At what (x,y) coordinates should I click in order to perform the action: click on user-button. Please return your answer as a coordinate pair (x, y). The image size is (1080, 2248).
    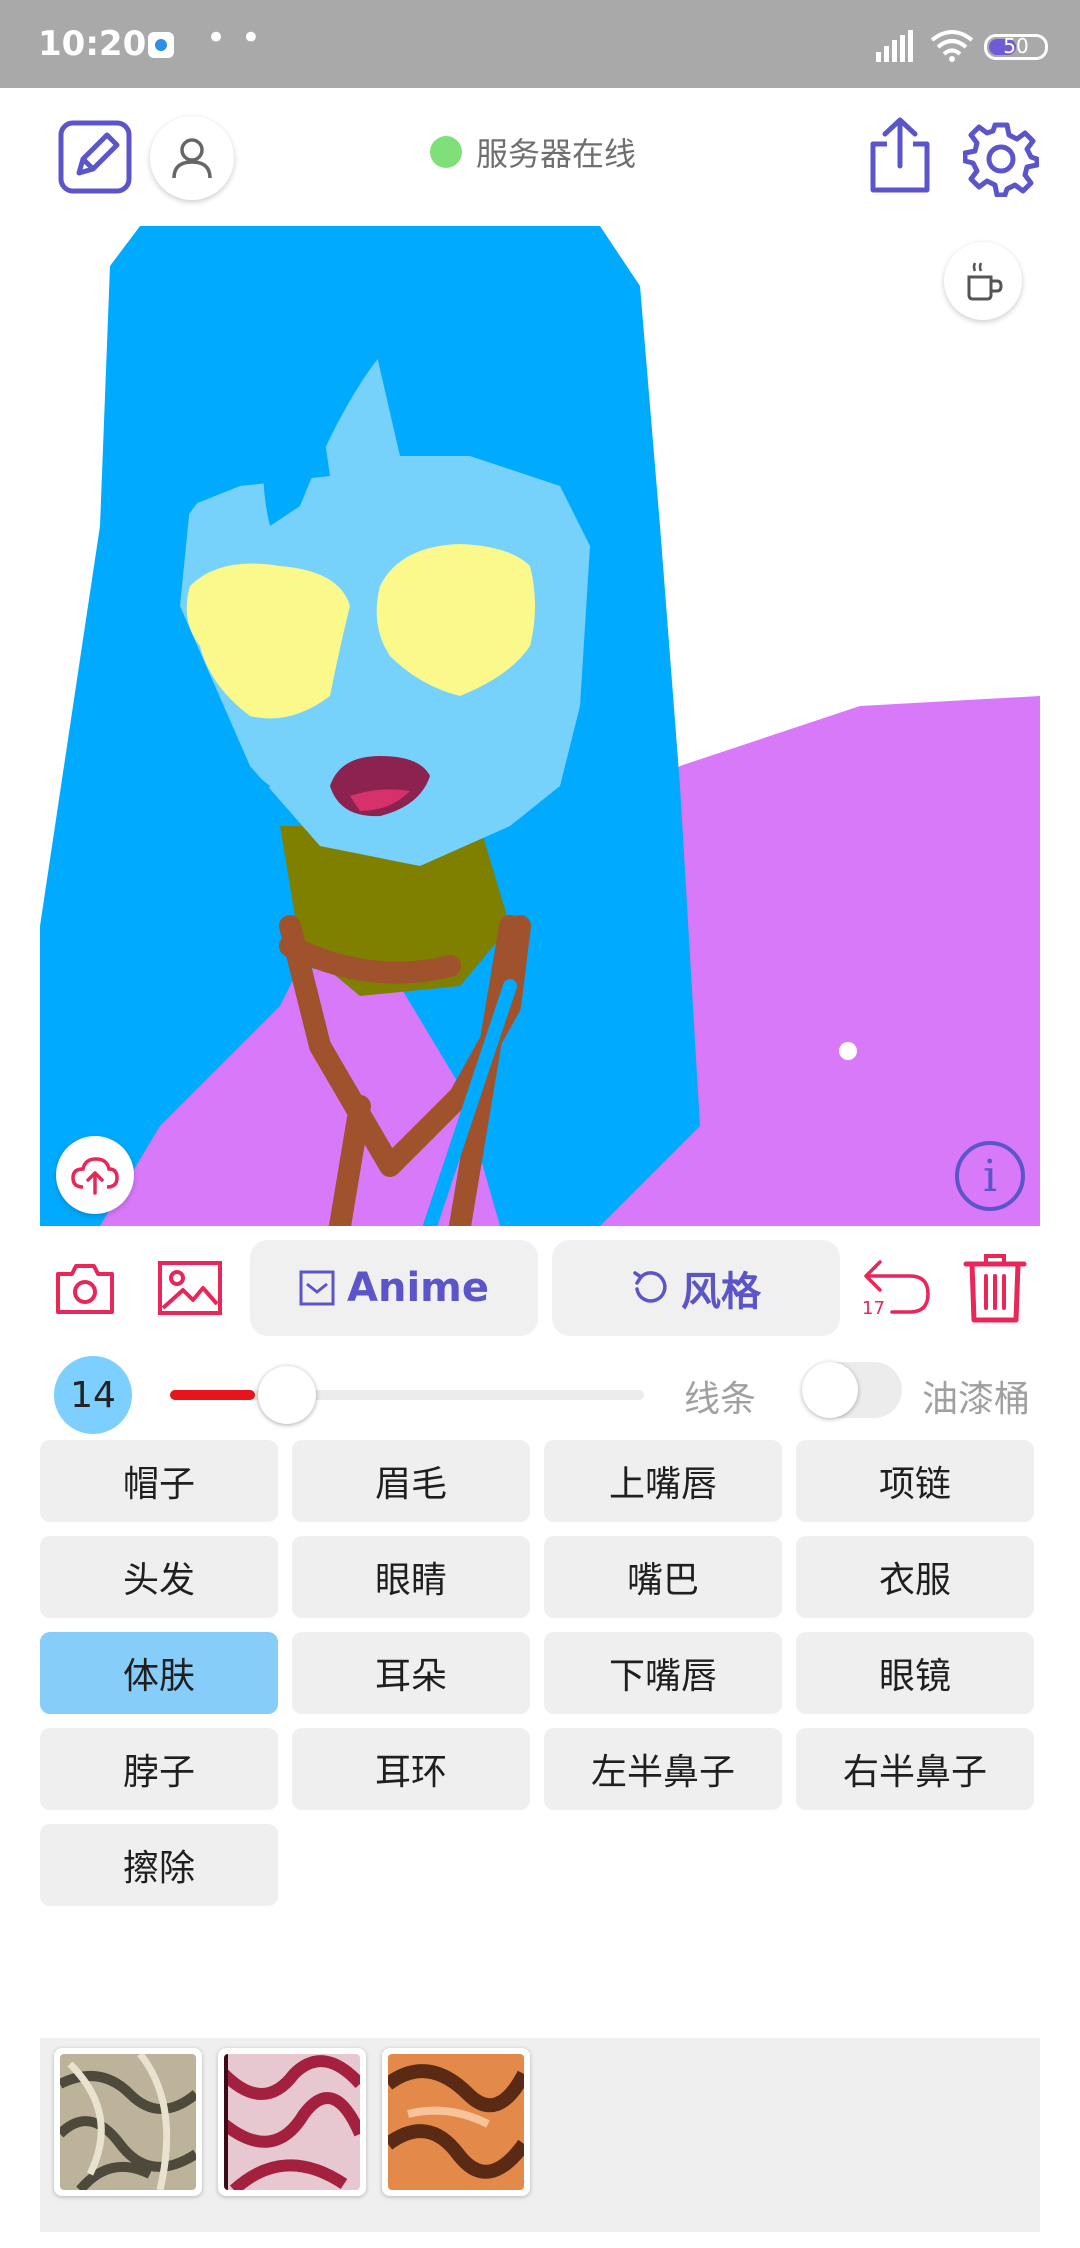
    Looking at the image, I should click on (192, 158).